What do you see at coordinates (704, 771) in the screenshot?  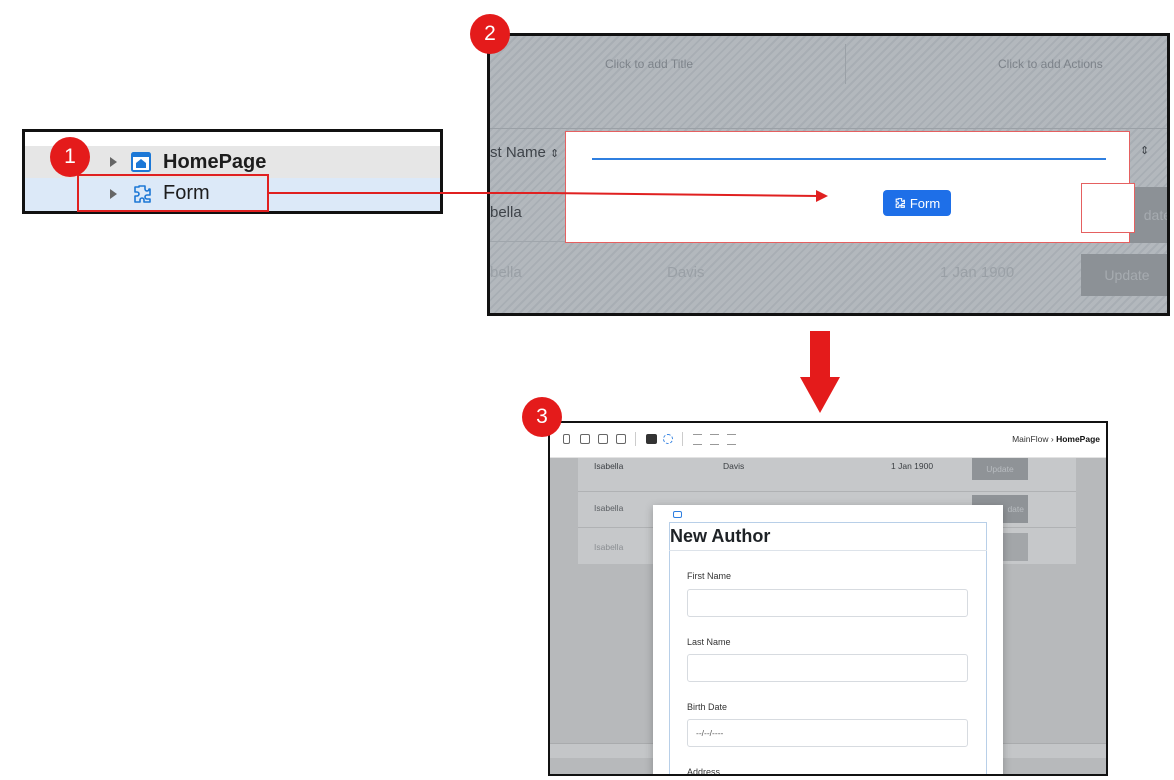 I see `address-label: Address` at bounding box center [704, 771].